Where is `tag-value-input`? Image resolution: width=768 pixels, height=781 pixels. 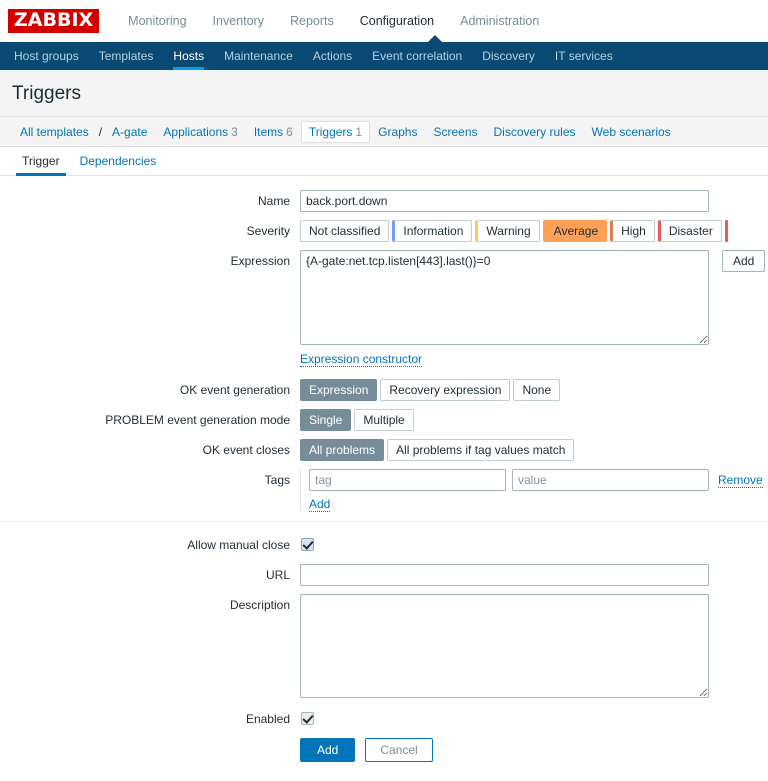 tag-value-input is located at coordinates (610, 480).